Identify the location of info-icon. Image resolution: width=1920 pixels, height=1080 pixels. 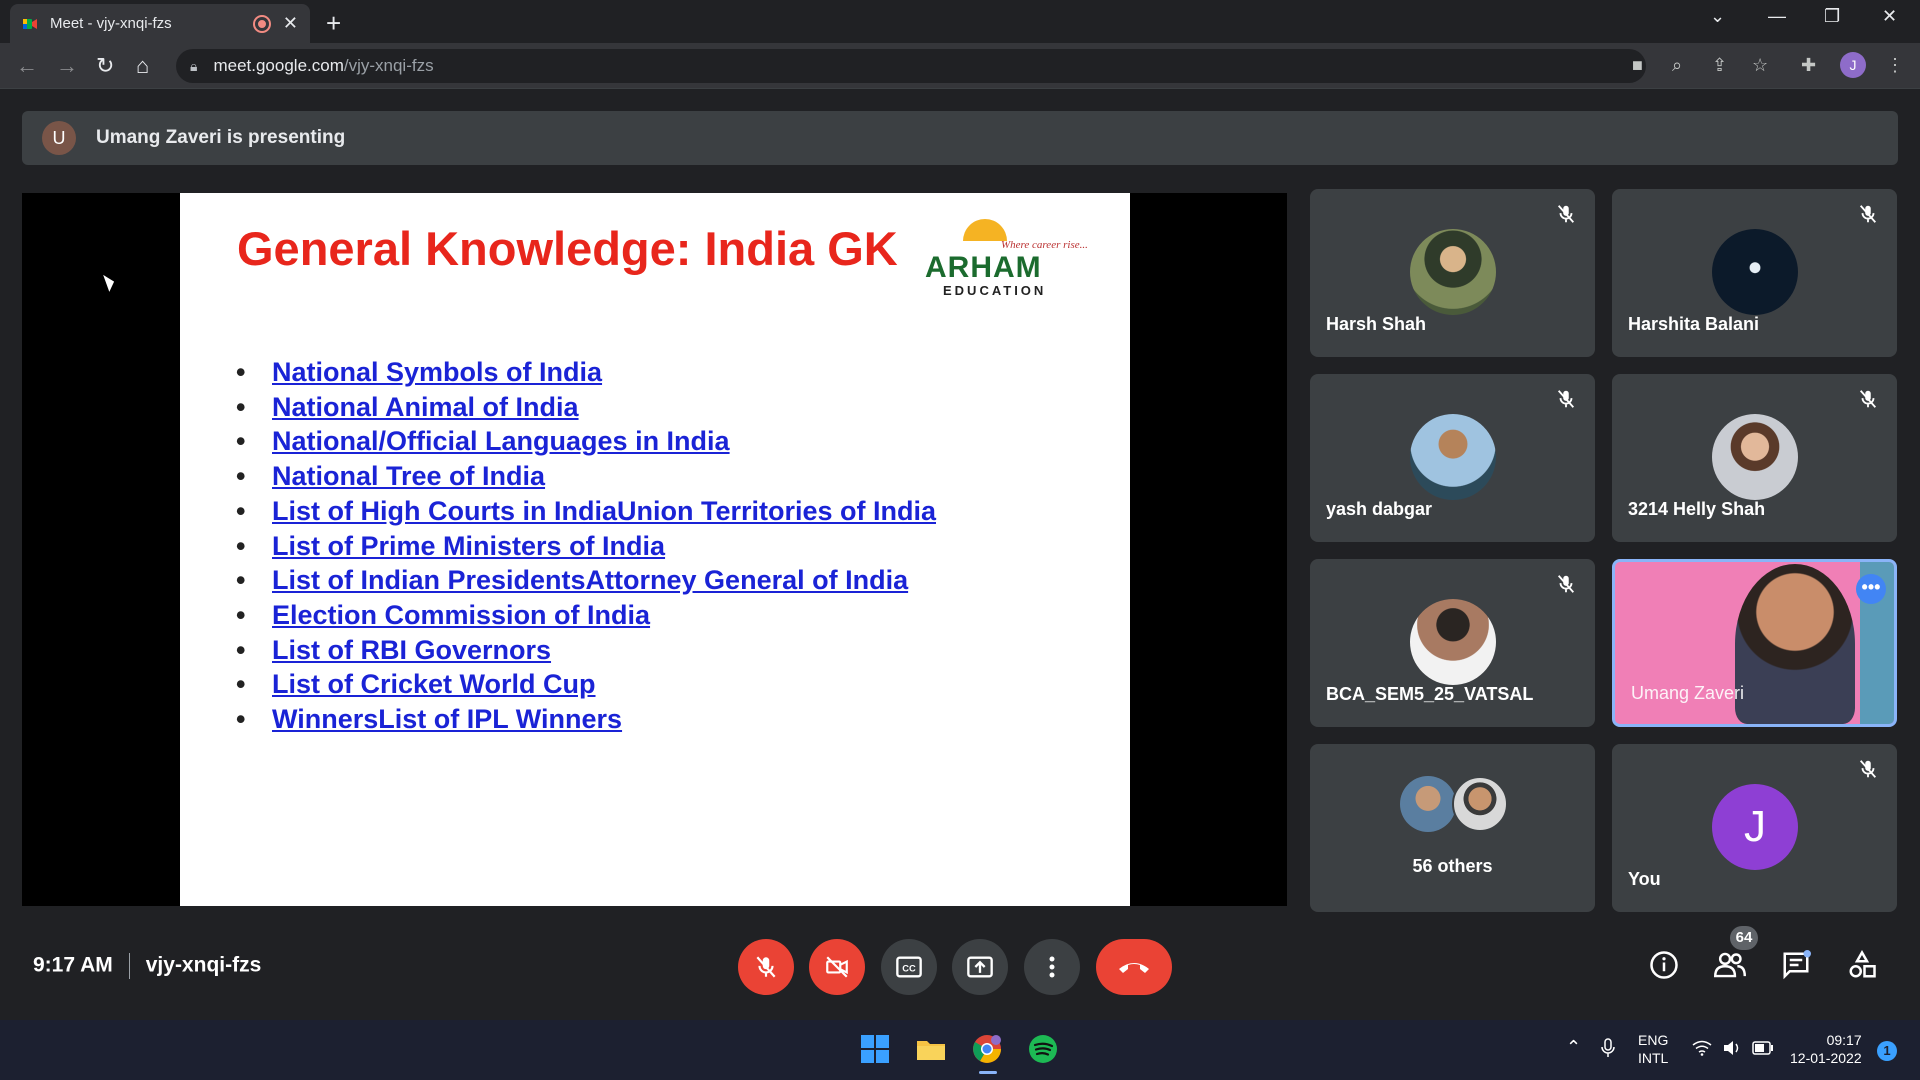
(1664, 965).